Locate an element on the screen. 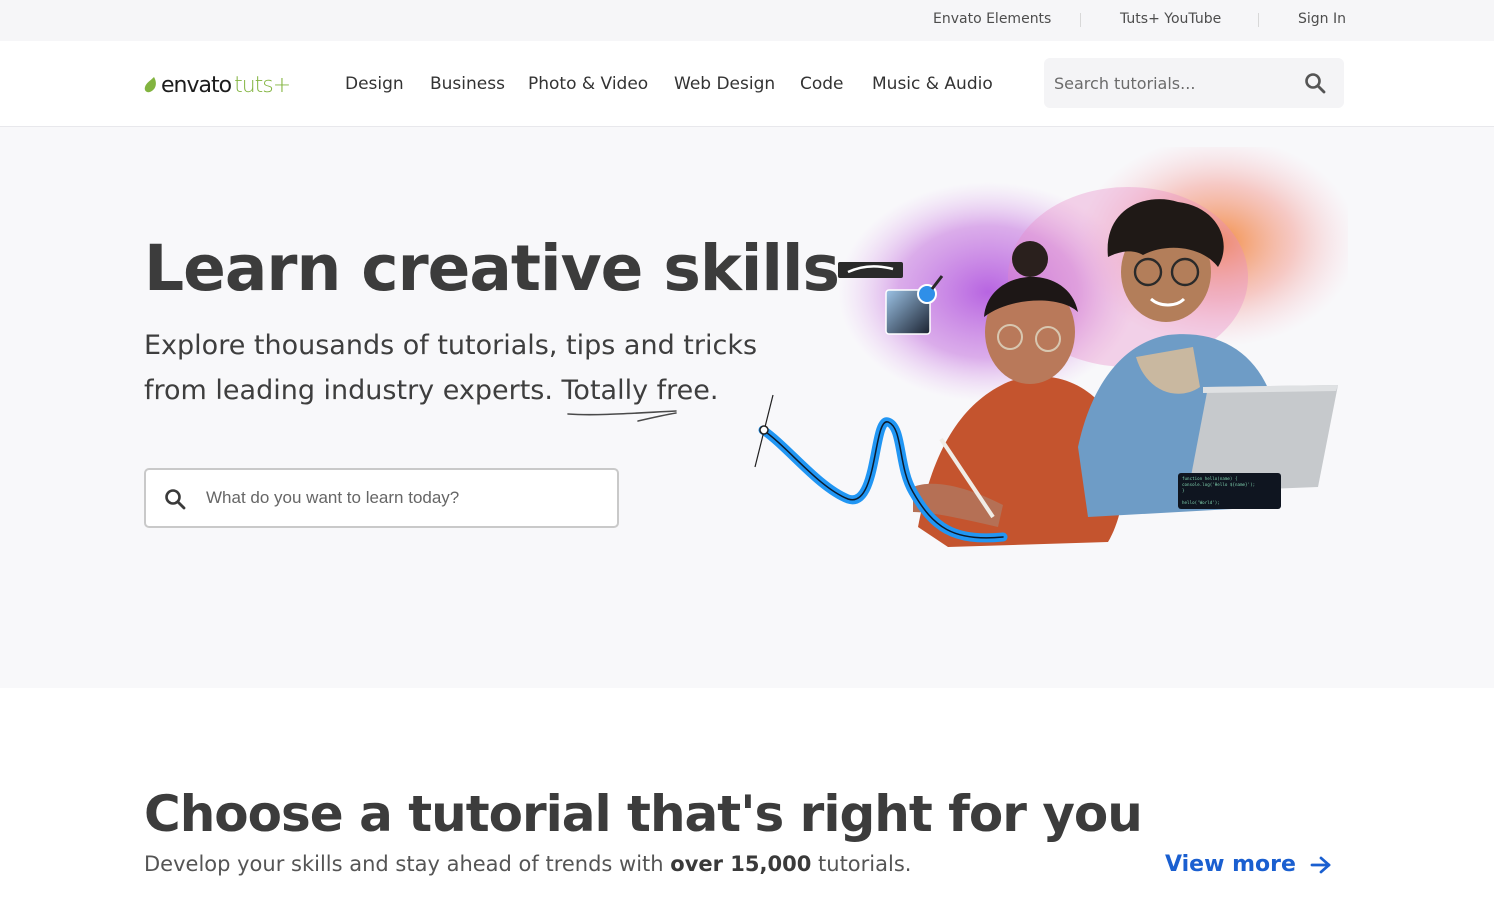  view-more-link: View more is located at coordinates (1248, 864).